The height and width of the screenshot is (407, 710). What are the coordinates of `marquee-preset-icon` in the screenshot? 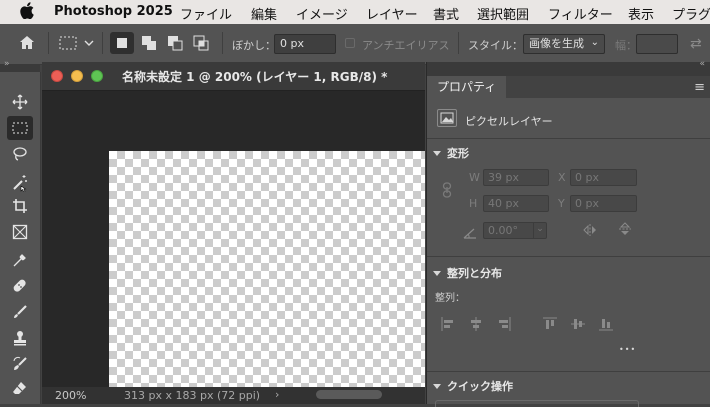 It's located at (76, 45).